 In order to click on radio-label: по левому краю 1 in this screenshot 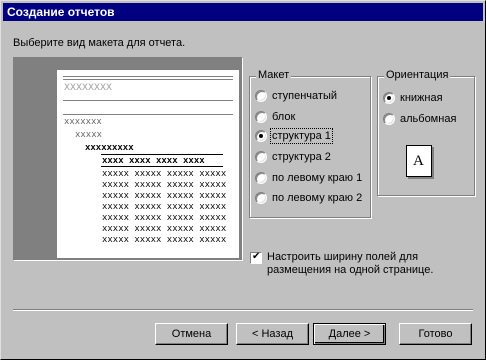, I will do `click(317, 178)`.